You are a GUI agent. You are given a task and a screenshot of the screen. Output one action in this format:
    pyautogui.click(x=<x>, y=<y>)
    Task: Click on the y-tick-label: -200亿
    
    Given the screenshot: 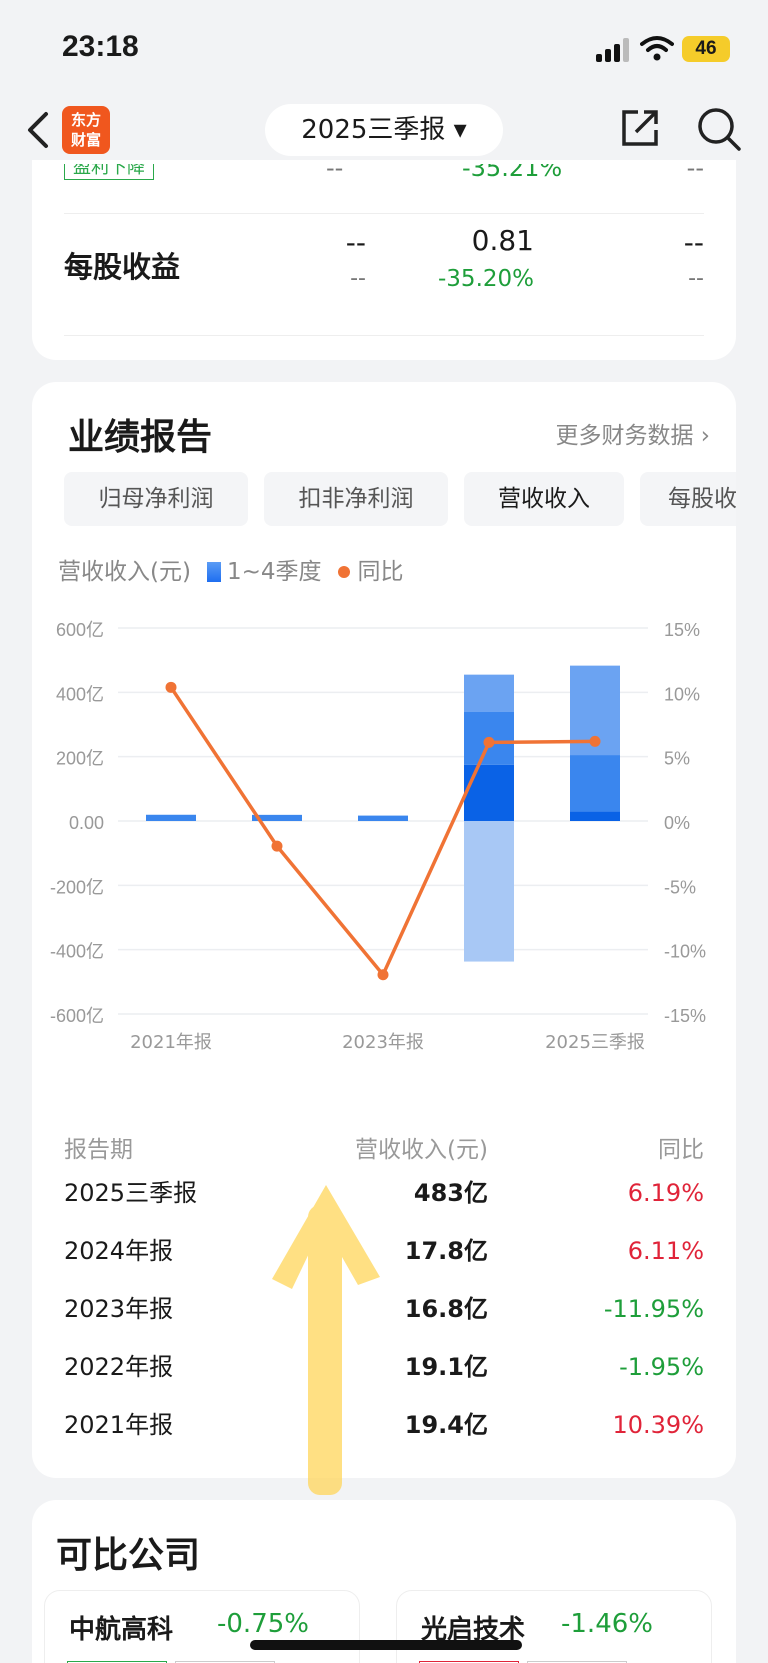 What is the action you would take?
    pyautogui.click(x=77, y=887)
    